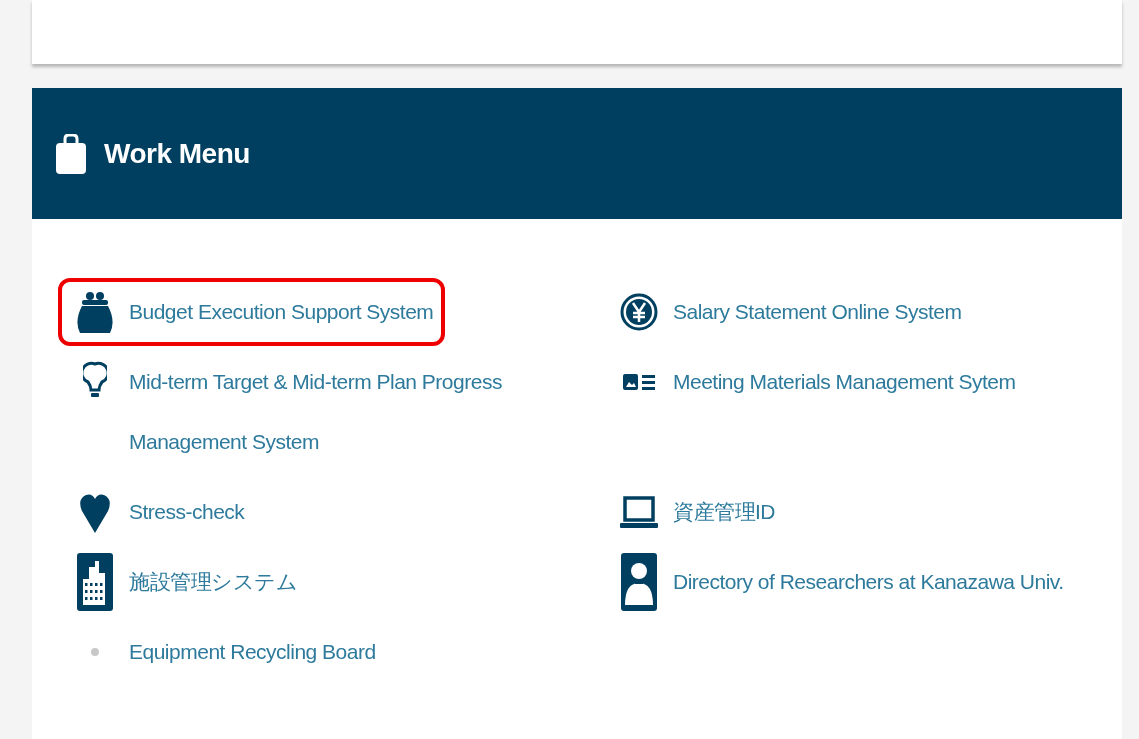  I want to click on menu-link: Directory of Researchers at Kanazawa Univ., so click(839, 582).